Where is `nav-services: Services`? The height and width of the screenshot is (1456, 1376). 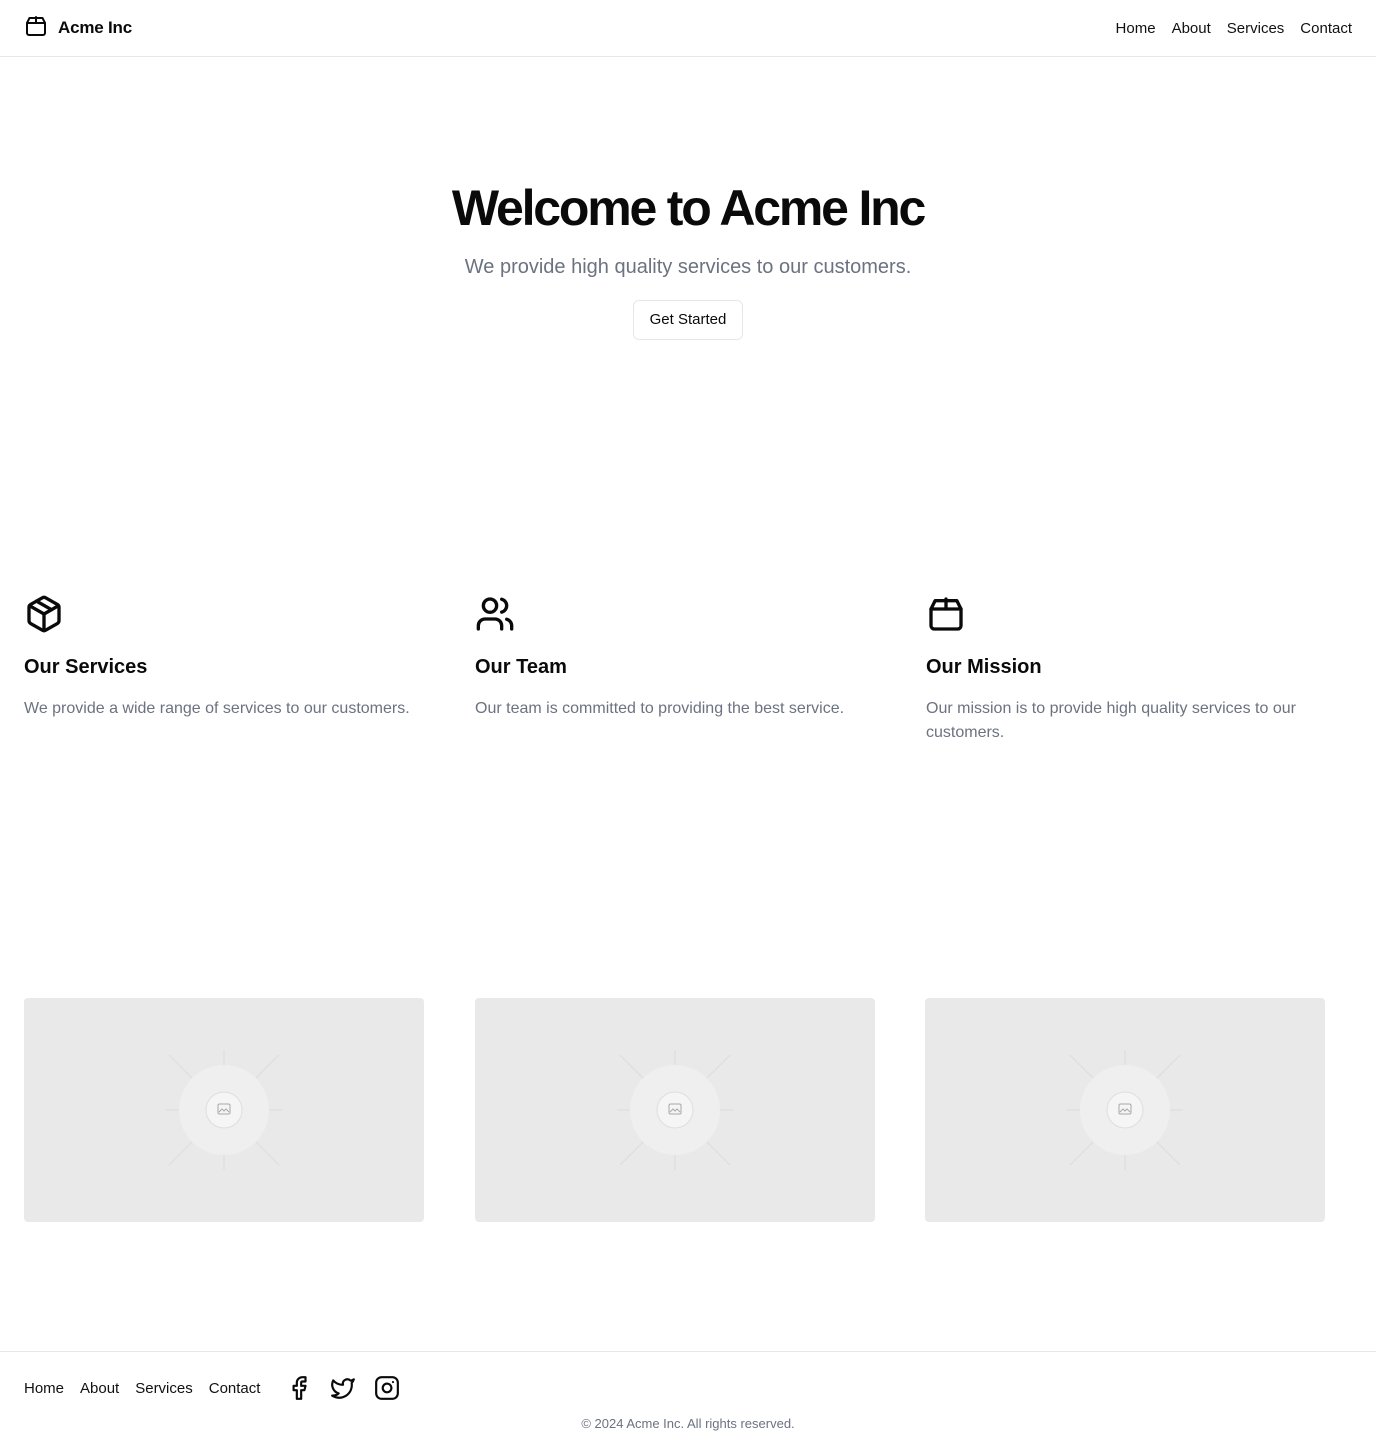 nav-services: Services is located at coordinates (1256, 28).